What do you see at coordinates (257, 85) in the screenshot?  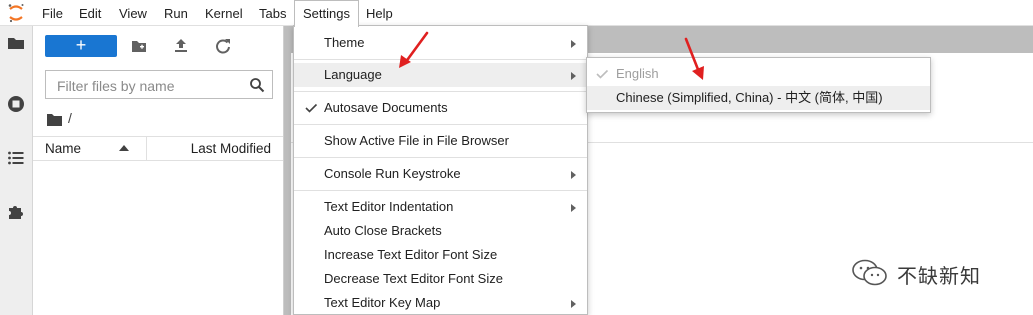 I see `search-icon` at bounding box center [257, 85].